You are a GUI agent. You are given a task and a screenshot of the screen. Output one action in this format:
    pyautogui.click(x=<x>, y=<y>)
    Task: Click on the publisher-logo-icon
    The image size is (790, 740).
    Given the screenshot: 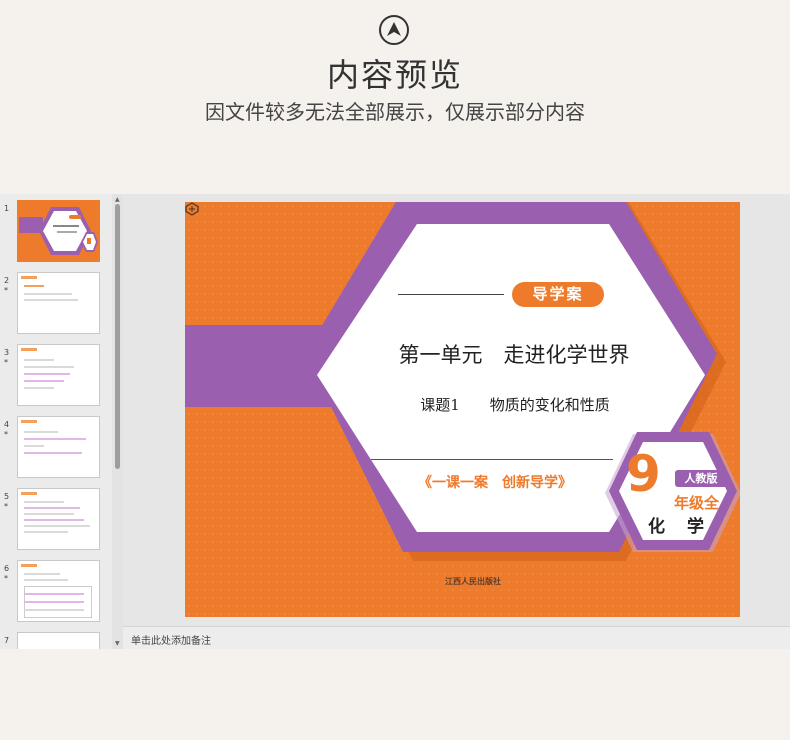 What is the action you would take?
    pyautogui.click(x=192, y=209)
    